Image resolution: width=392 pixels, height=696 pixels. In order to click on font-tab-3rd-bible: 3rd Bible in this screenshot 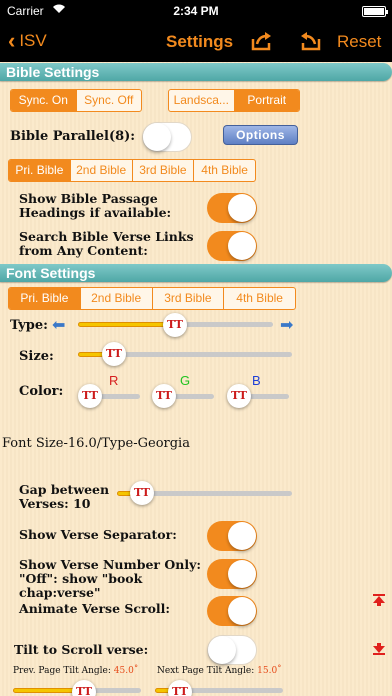, I will do `click(189, 298)`.